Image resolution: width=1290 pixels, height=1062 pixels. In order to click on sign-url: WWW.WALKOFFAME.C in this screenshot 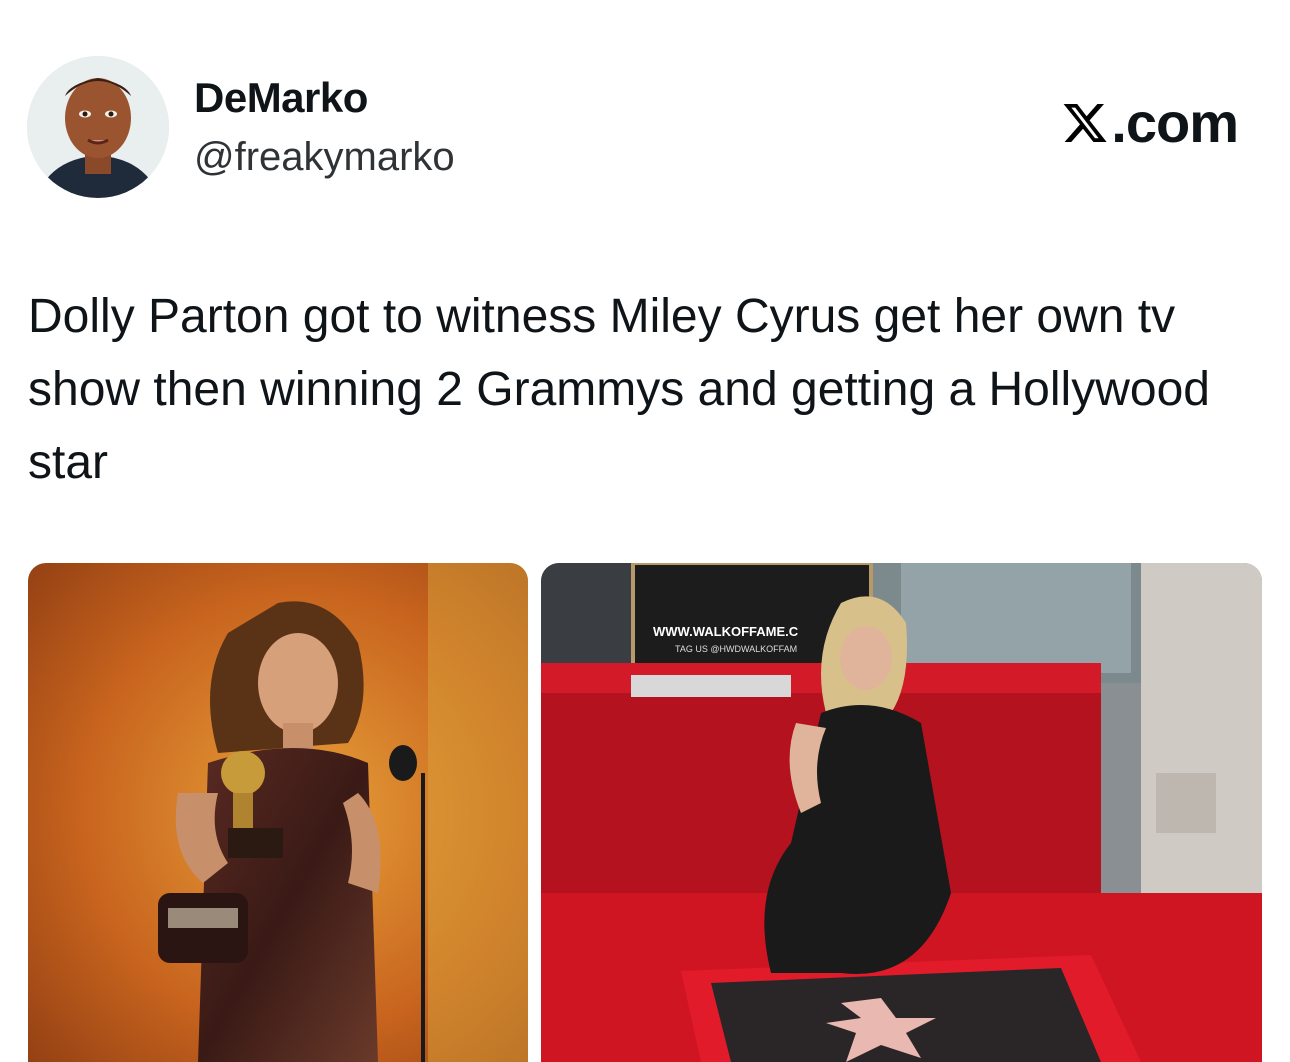, I will do `click(726, 631)`.